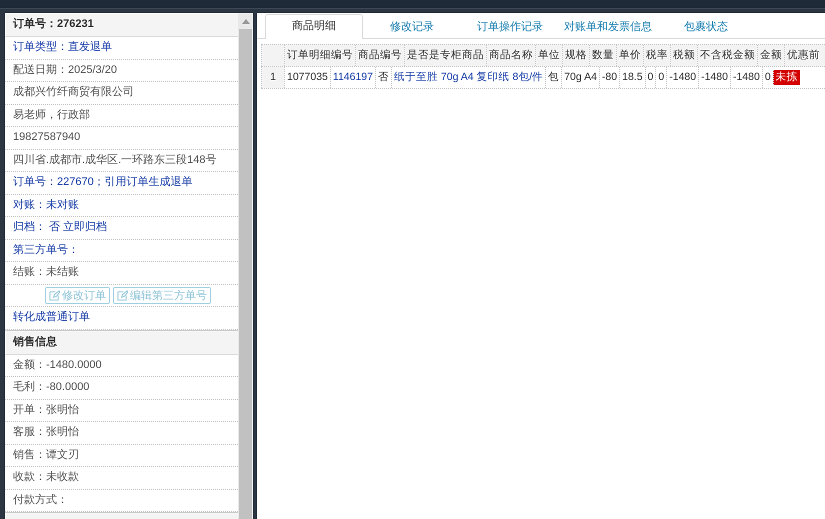 This screenshot has width=825, height=519. Describe the element at coordinates (73, 92) in the screenshot. I see `info-text: 成都兴竹纤商贸有限公司` at that location.